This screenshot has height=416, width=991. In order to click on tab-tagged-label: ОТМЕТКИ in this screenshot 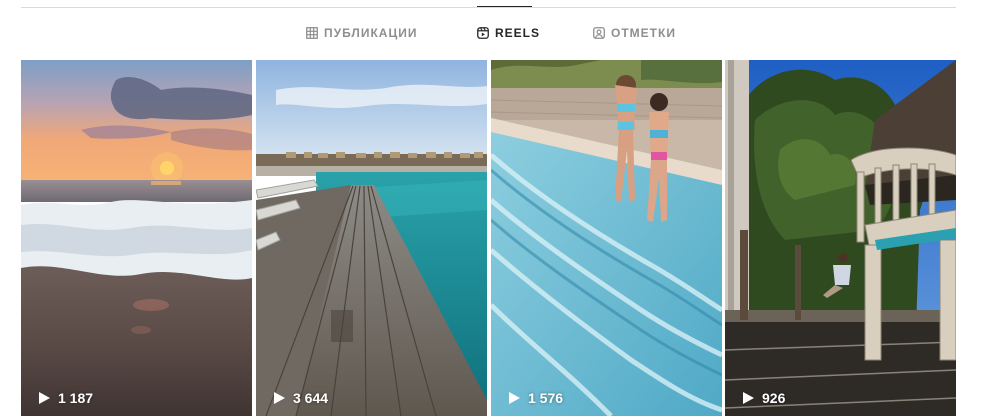, I will do `click(643, 33)`.